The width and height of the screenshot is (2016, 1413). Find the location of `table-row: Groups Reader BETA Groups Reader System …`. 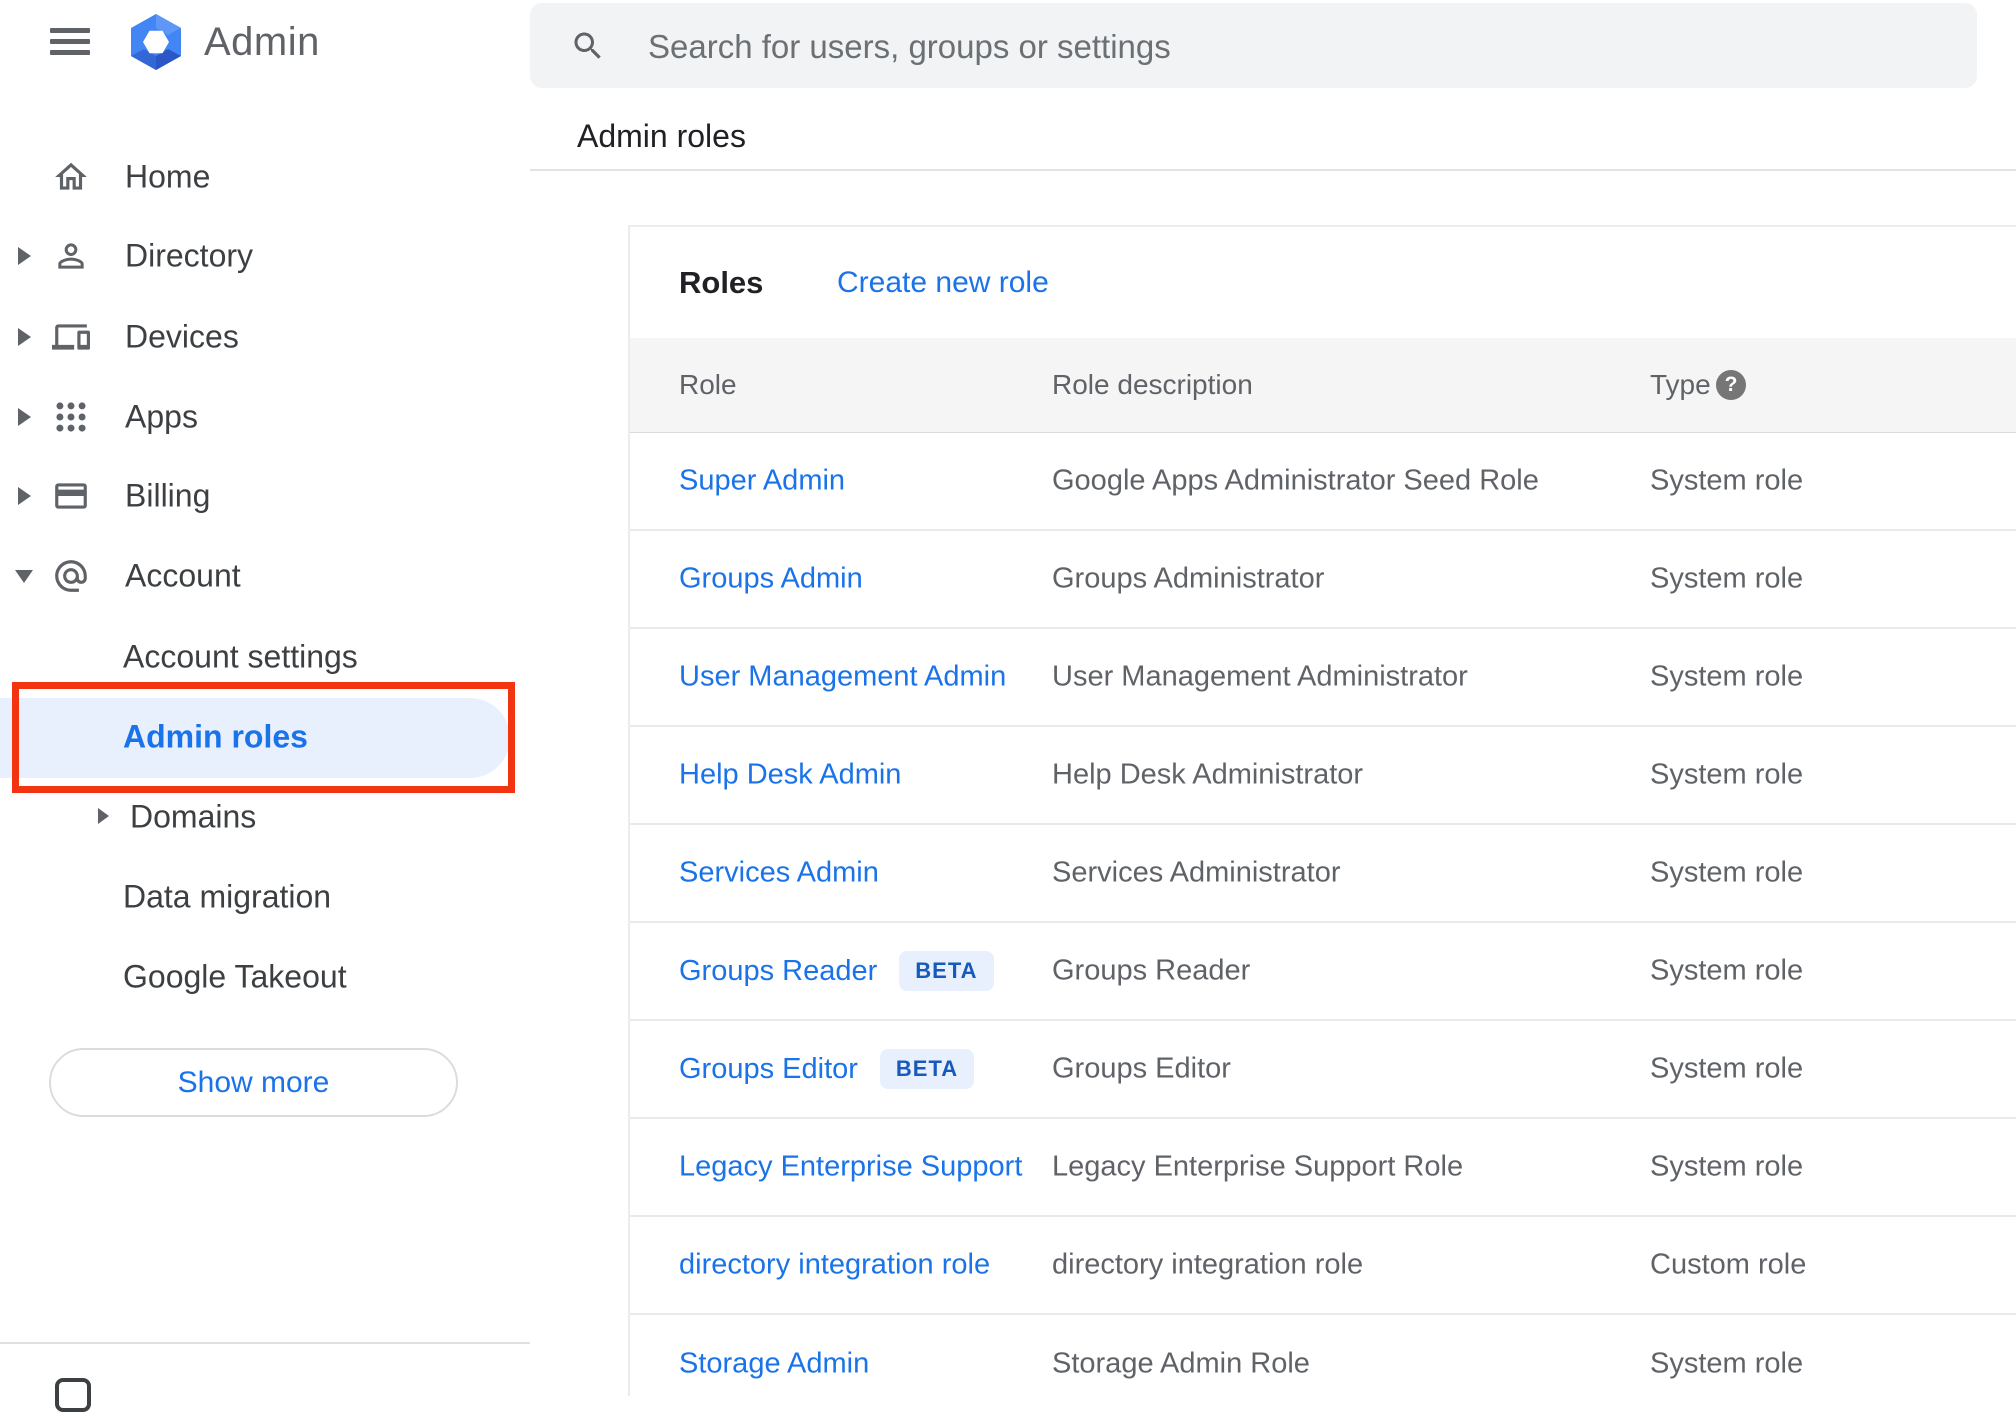

table-row: Groups Reader BETA Groups Reader System … is located at coordinates (1323, 972).